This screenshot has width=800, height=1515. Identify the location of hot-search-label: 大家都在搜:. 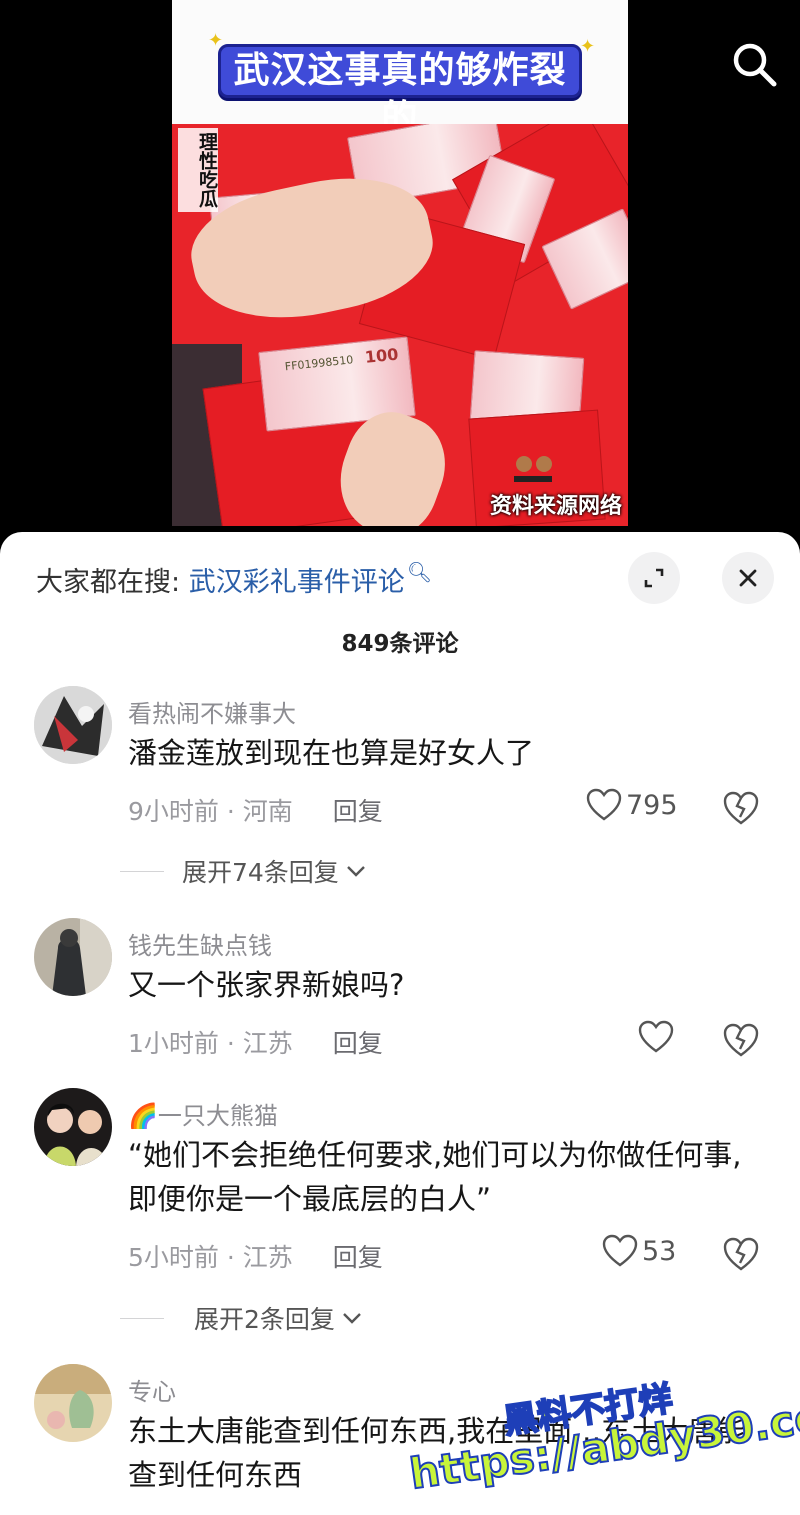
(108, 582).